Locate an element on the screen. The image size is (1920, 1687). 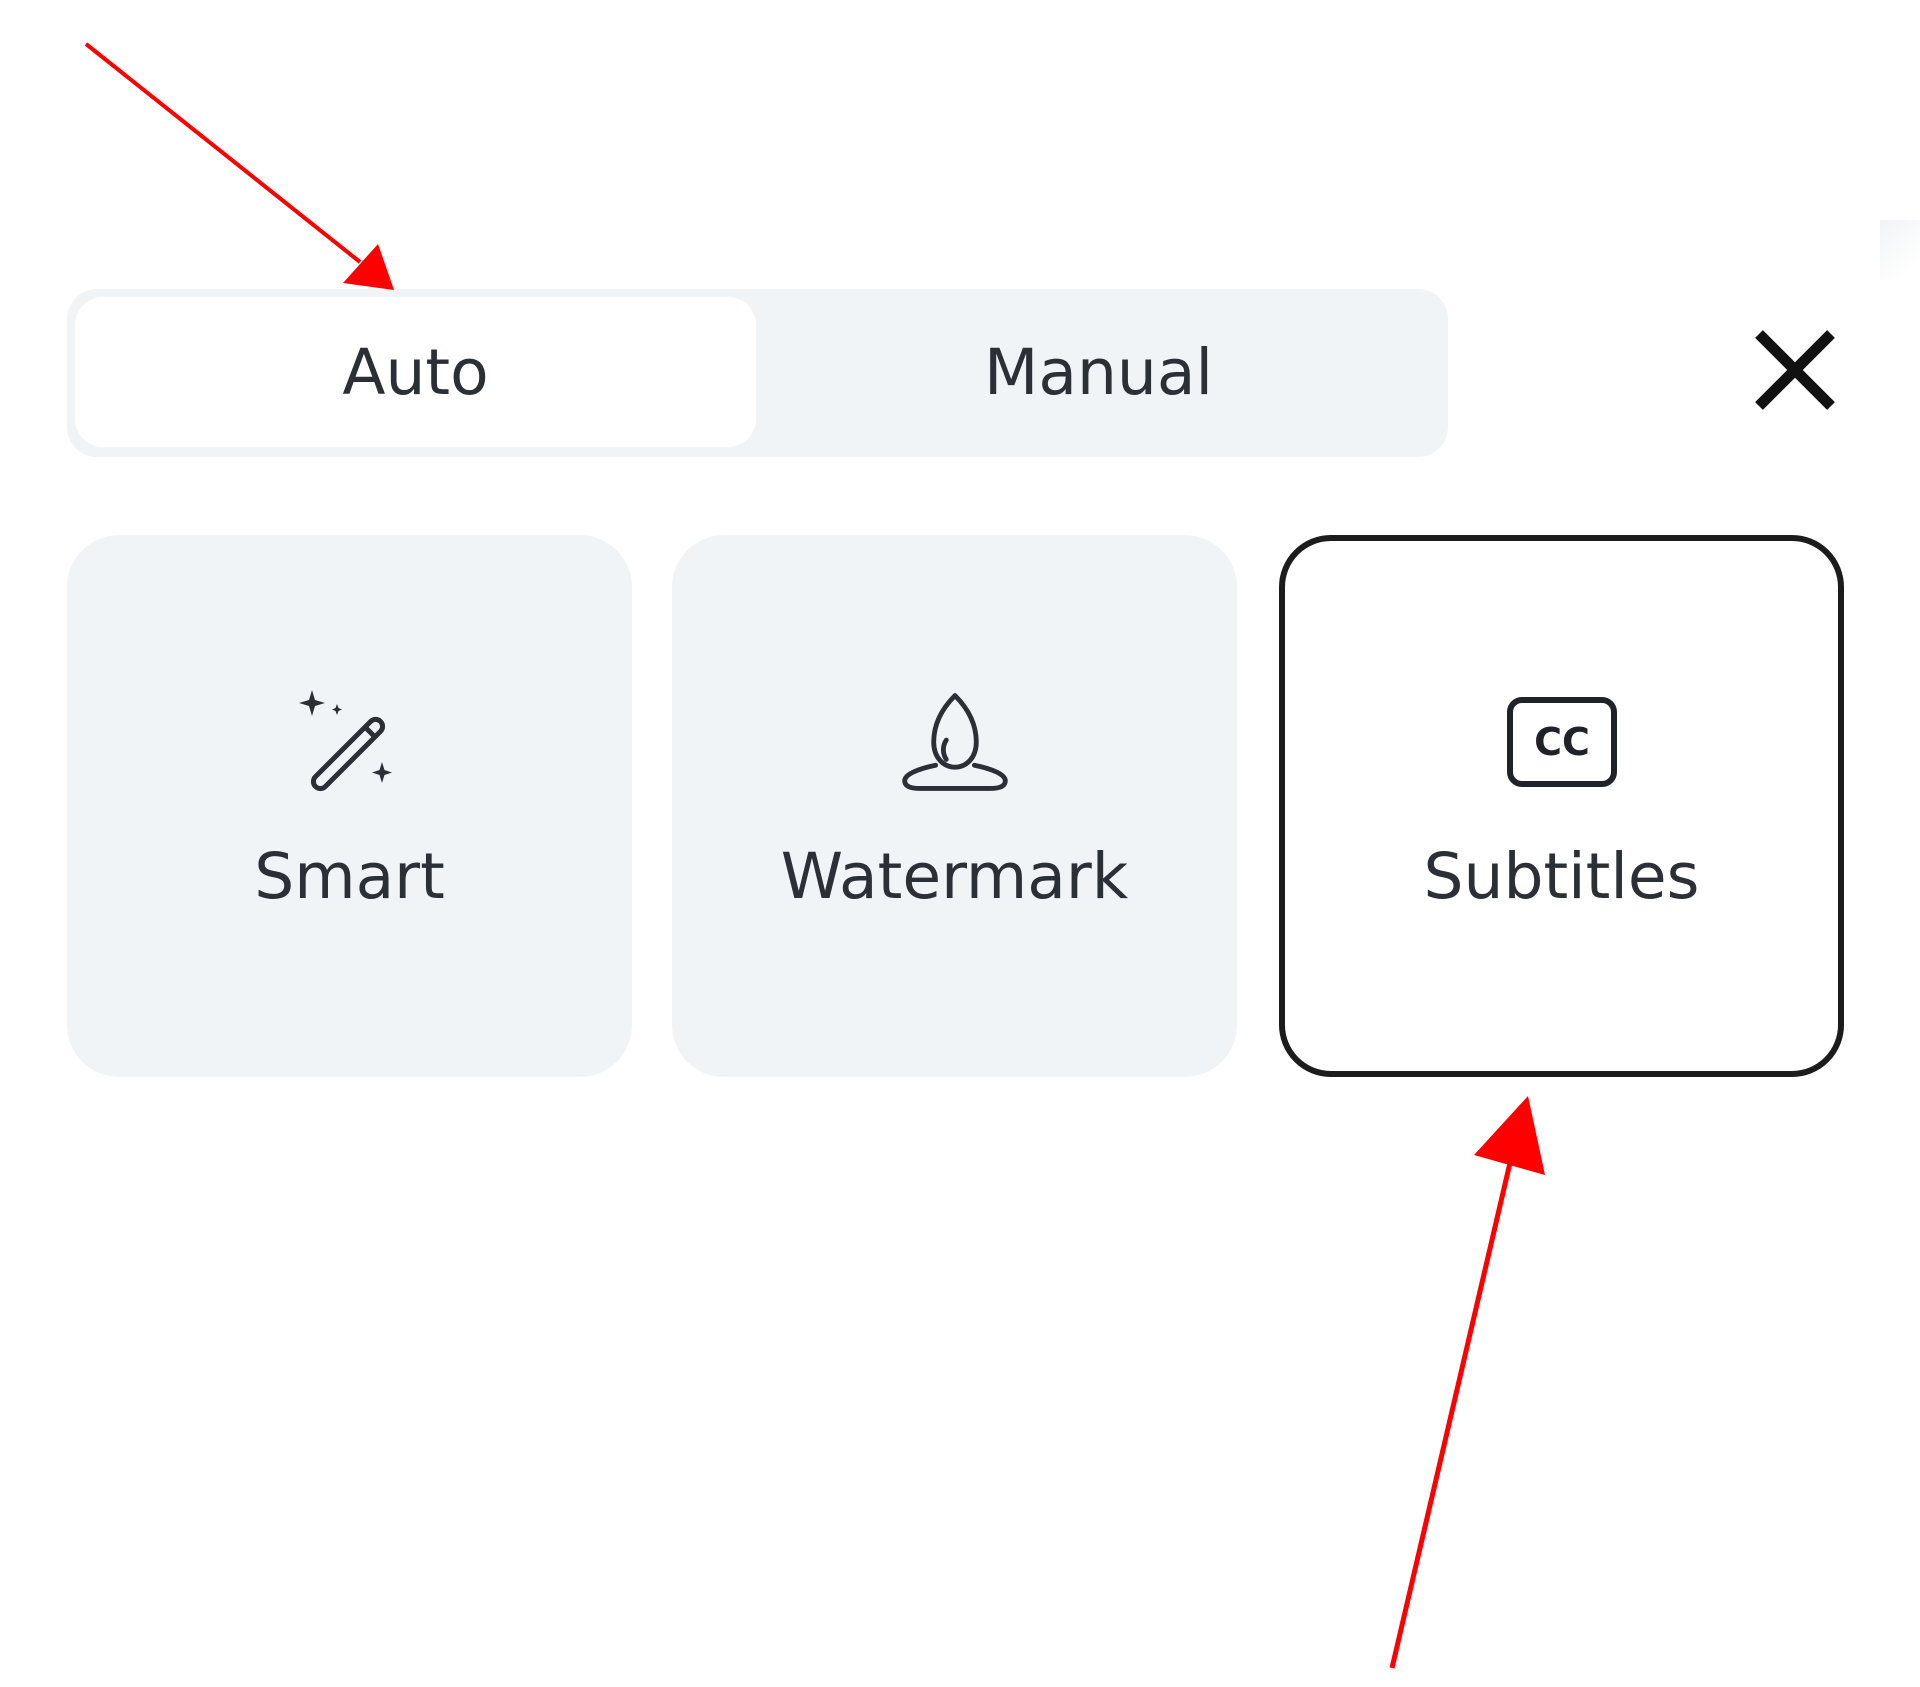
water-drop-icon is located at coordinates (955, 742).